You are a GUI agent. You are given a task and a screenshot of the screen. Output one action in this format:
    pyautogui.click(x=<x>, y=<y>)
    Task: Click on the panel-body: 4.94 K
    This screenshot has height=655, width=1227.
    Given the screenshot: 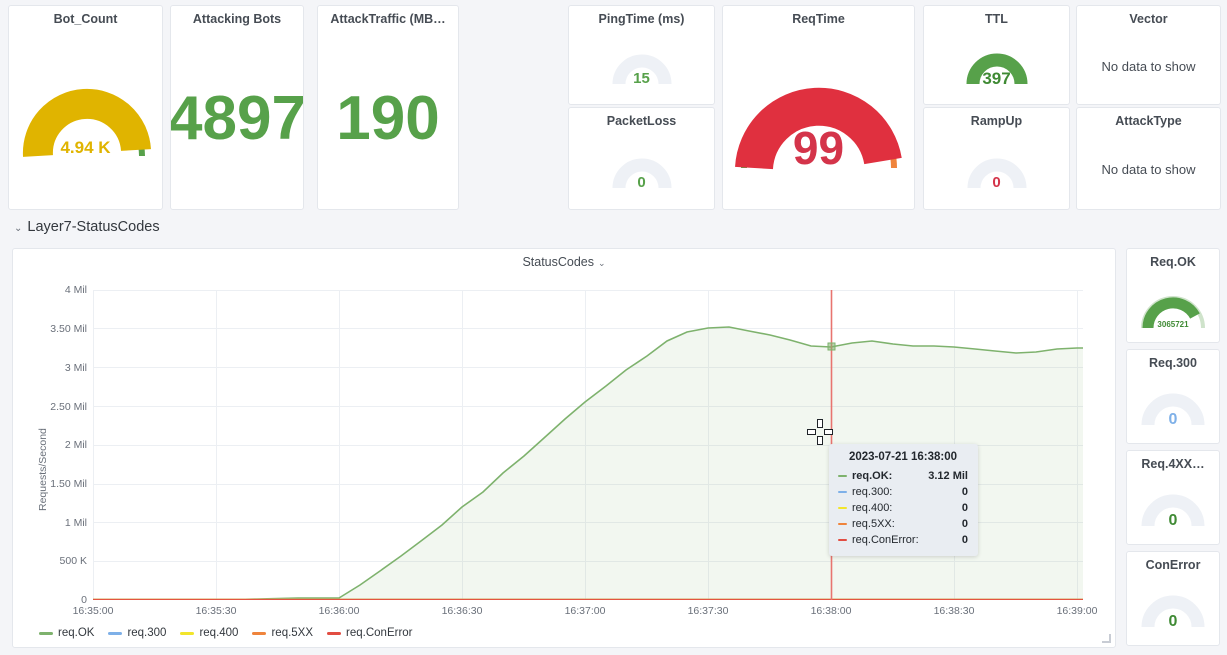 What is the action you would take?
    pyautogui.click(x=85, y=118)
    